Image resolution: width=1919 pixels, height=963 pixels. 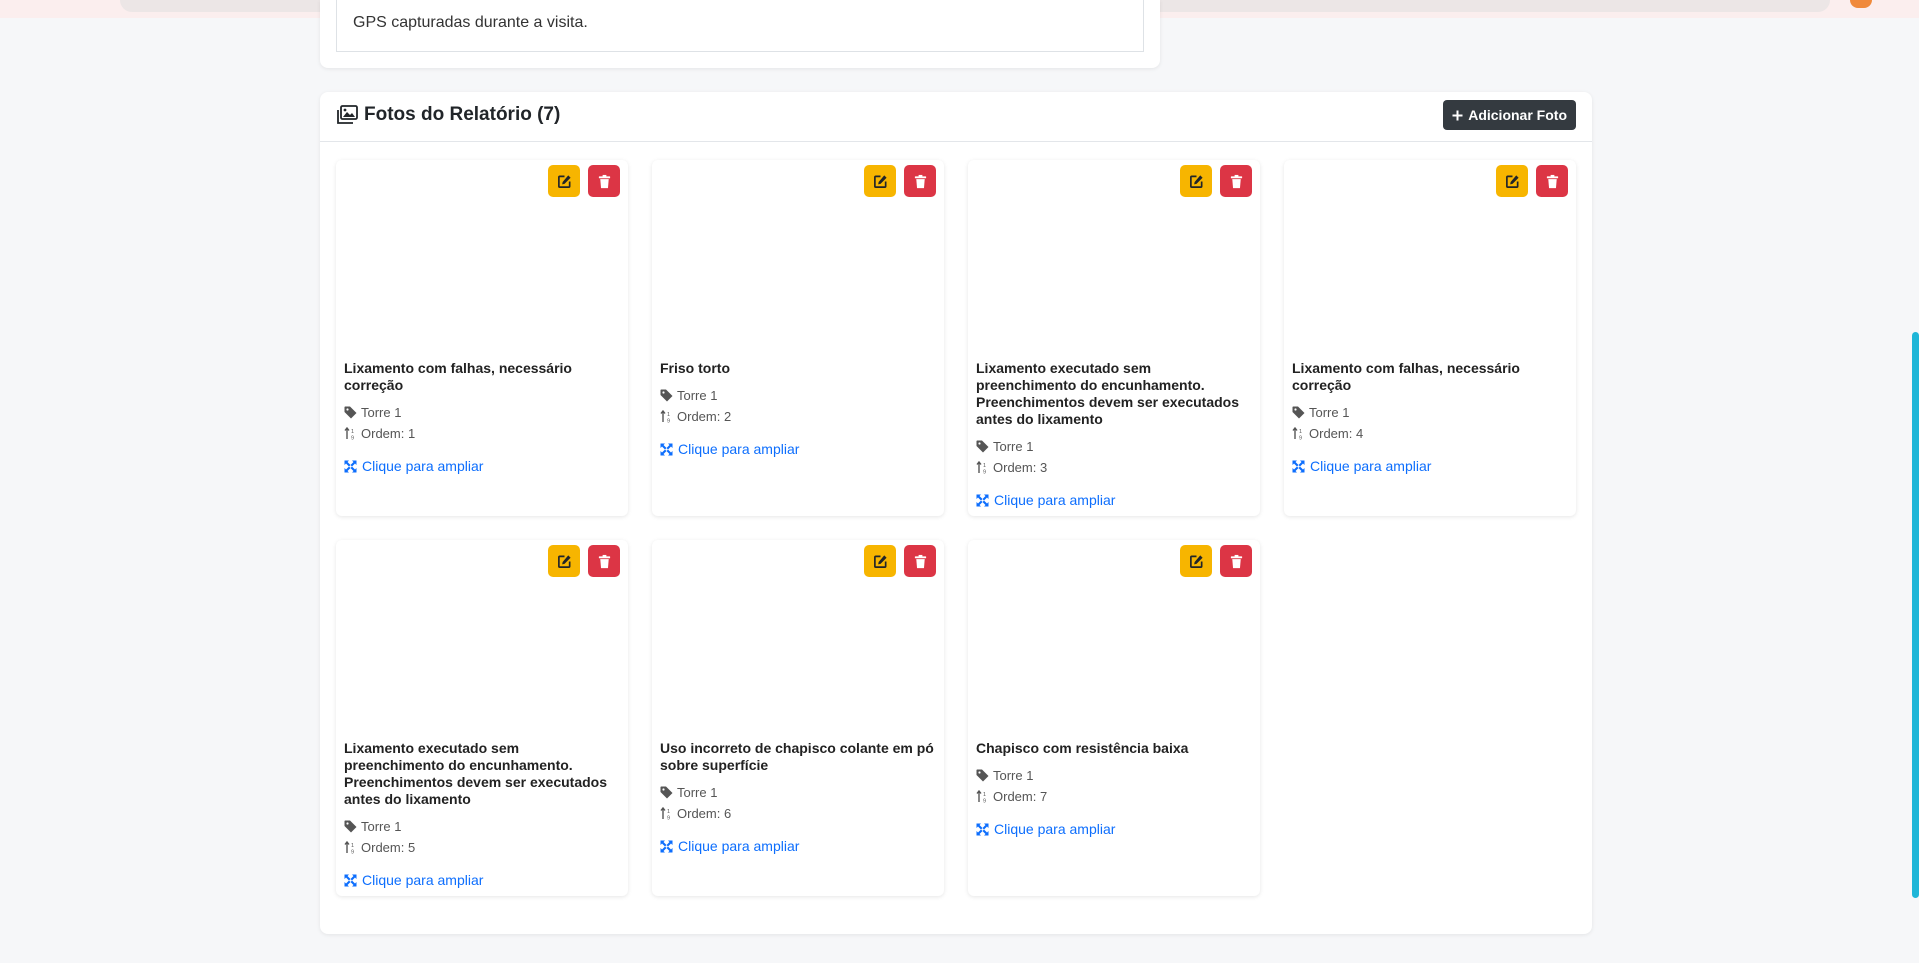 What do you see at coordinates (1336, 433) in the screenshot?
I see `photo-order-text: Ordem: 4` at bounding box center [1336, 433].